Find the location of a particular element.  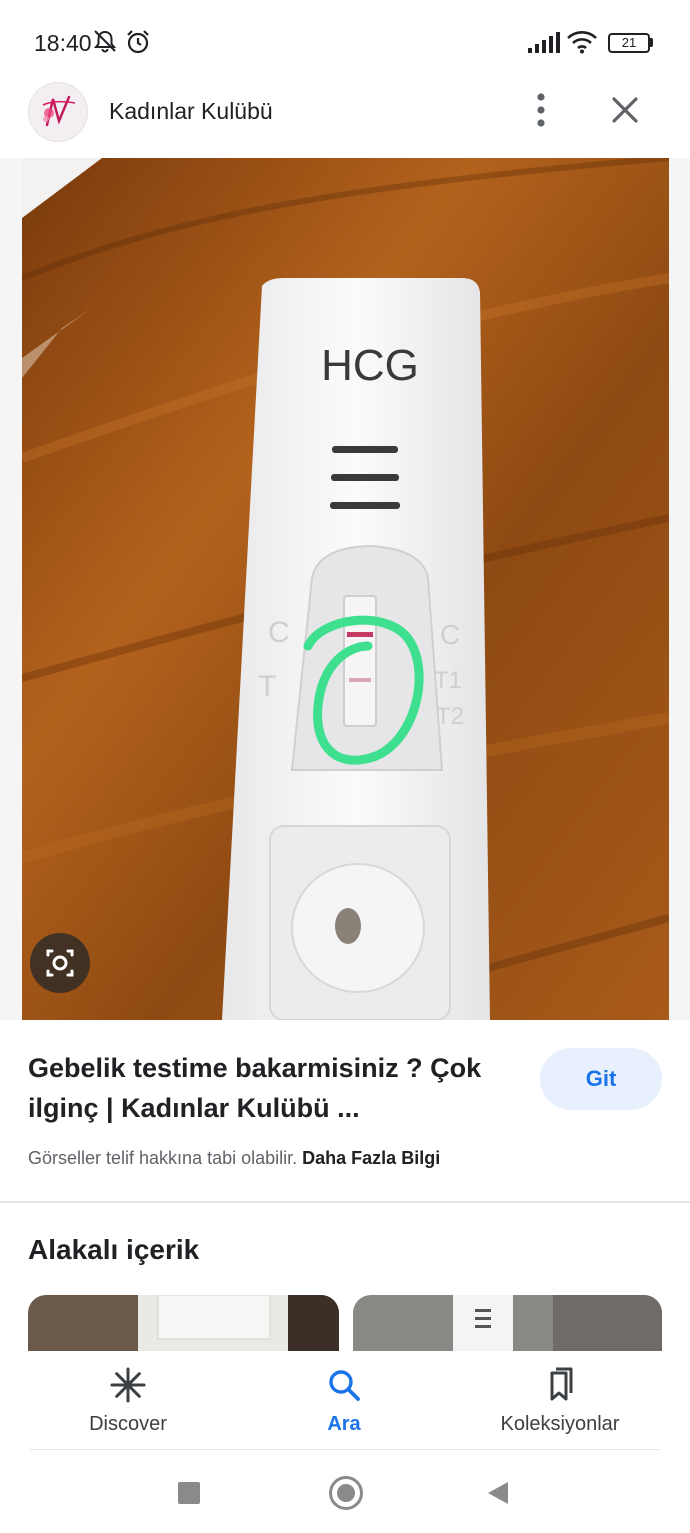

home-icon is located at coordinates (346, 1493).